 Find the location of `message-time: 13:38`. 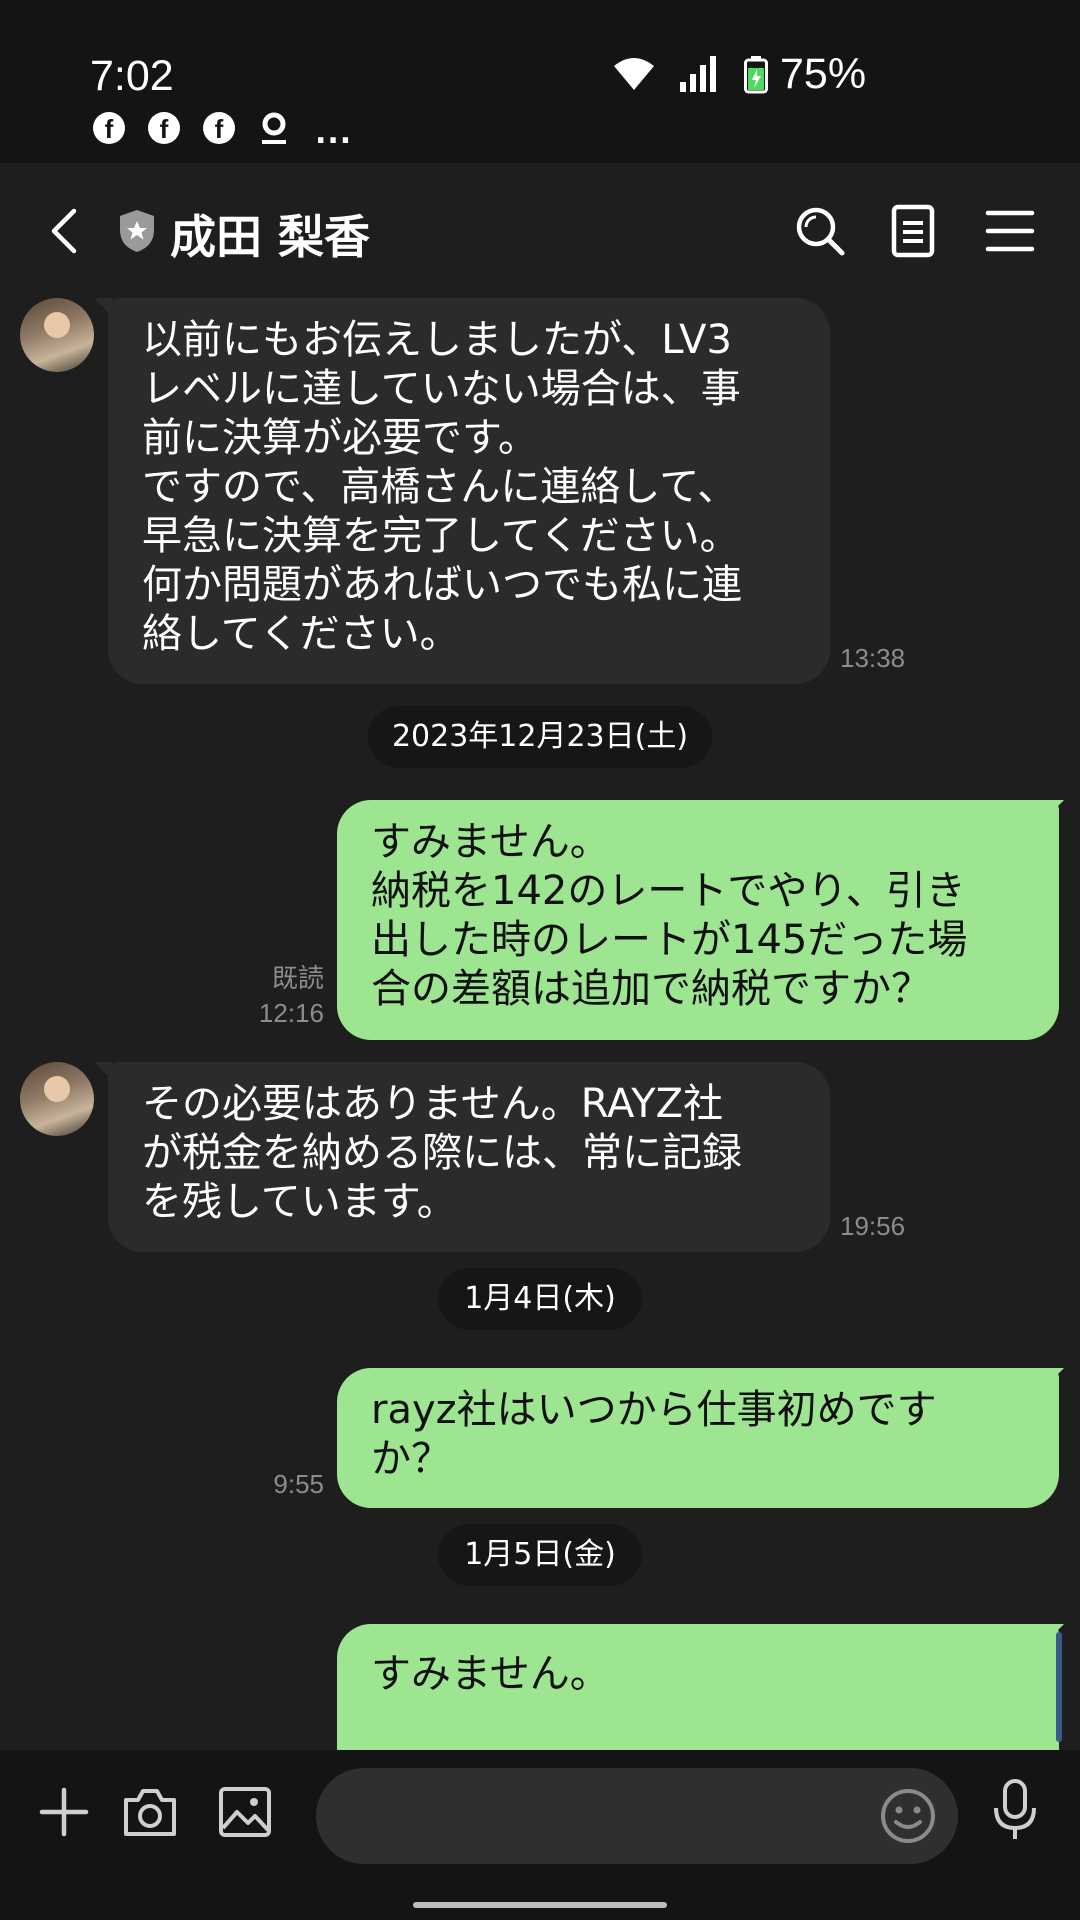

message-time: 13:38 is located at coordinates (873, 658).